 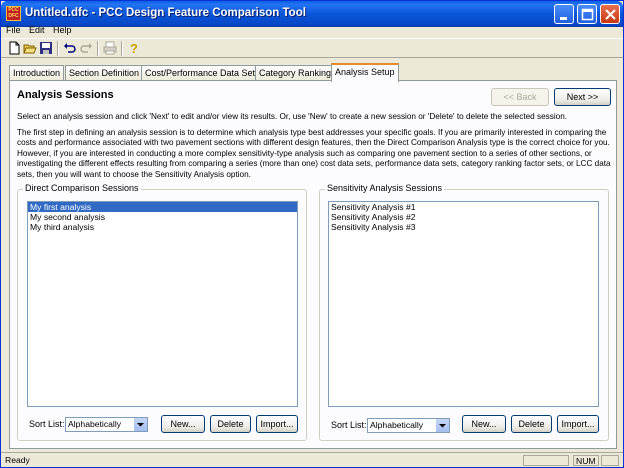 I want to click on sensitivity-sort-select: Alphabetically, so click(x=408, y=425).